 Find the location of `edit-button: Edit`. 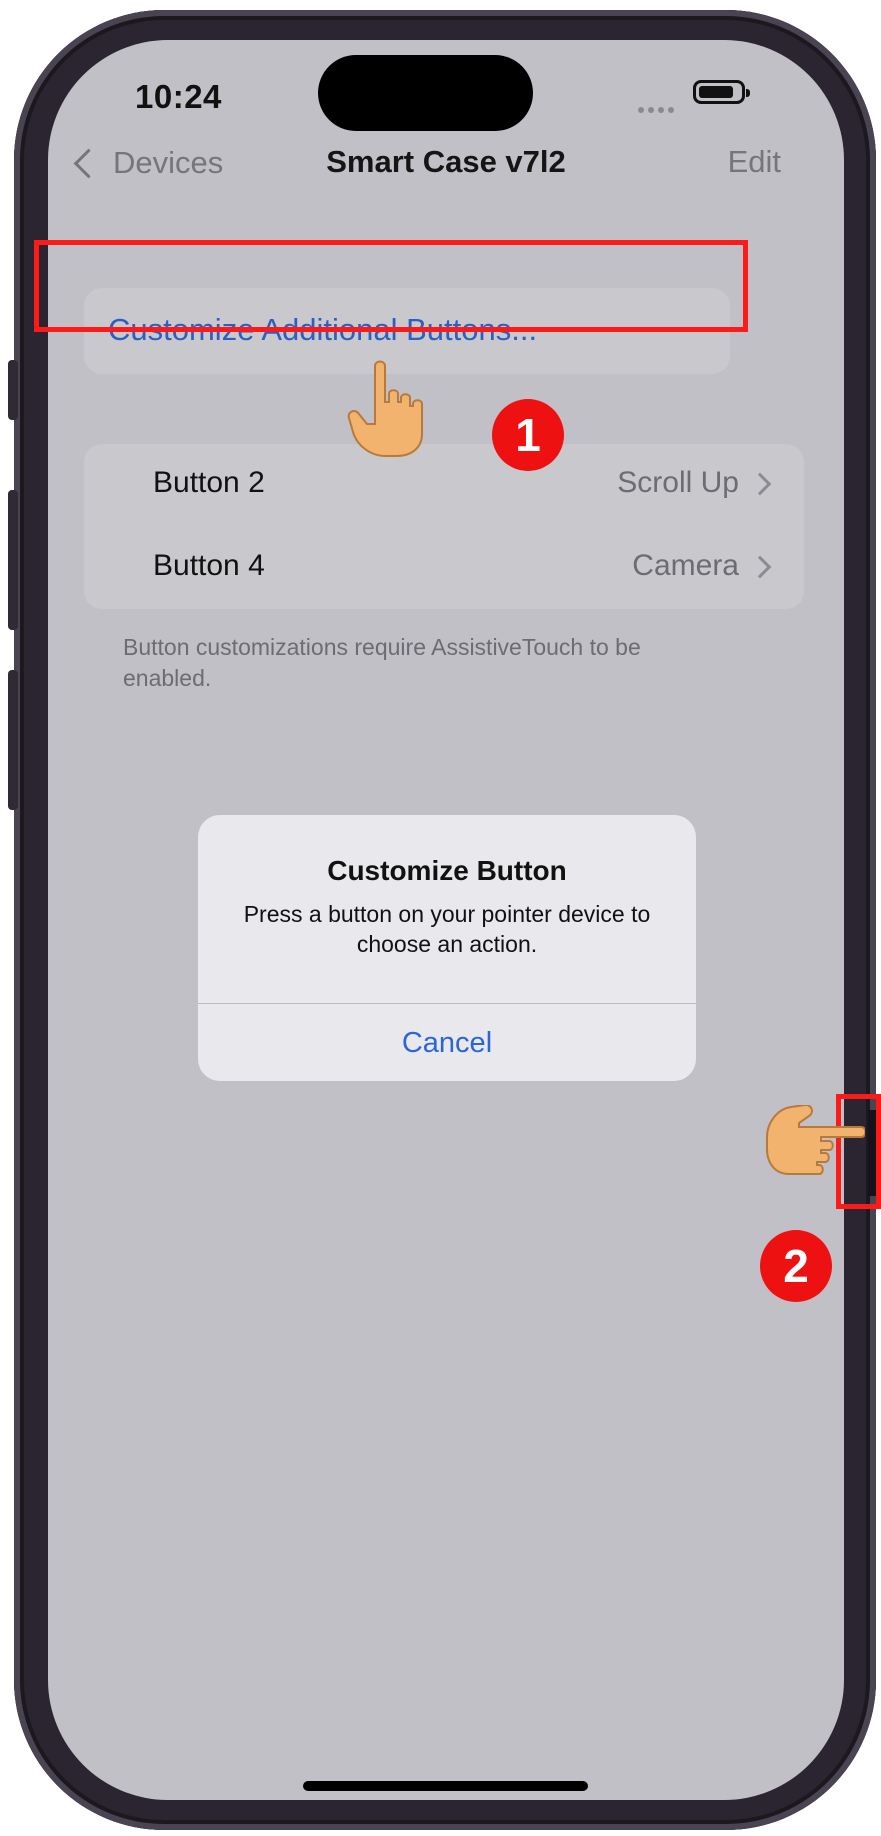

edit-button: Edit is located at coordinates (754, 162).